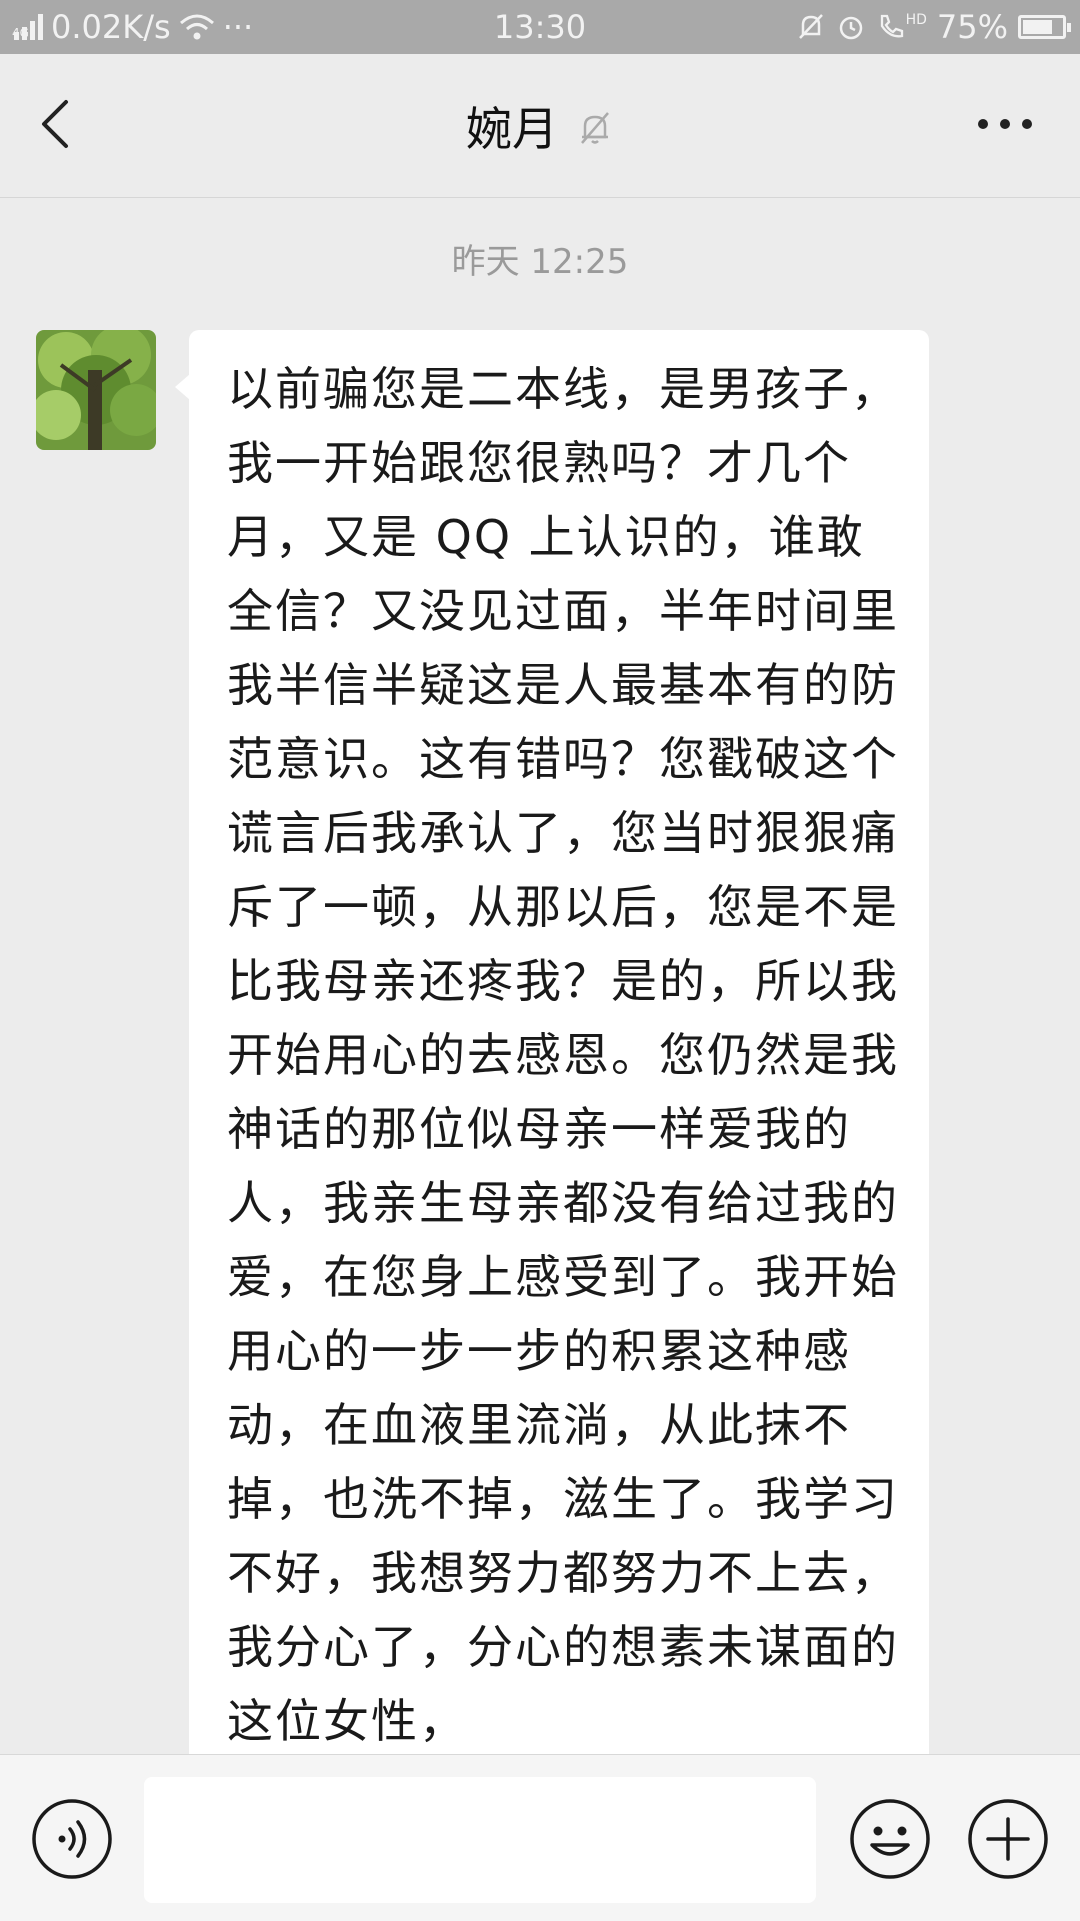 The width and height of the screenshot is (1080, 1921). I want to click on avatar, so click(96, 390).